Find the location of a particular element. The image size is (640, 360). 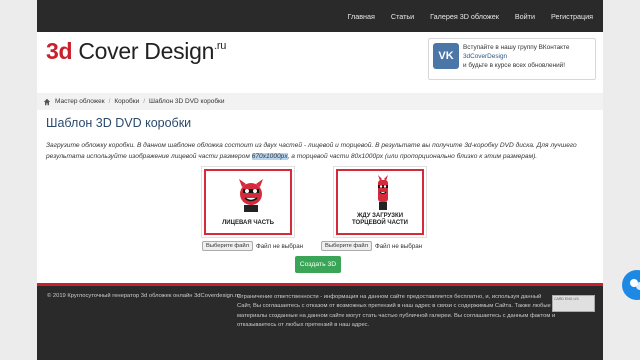

page-title: Шаблон 3D DVD коробки is located at coordinates (119, 123).